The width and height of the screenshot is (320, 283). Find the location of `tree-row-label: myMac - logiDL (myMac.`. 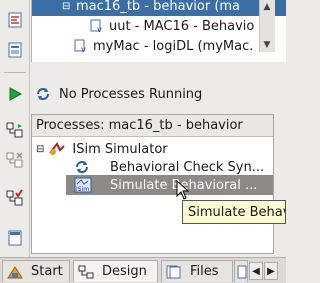

tree-row-label: myMac - logiDL (myMac. is located at coordinates (173, 46).